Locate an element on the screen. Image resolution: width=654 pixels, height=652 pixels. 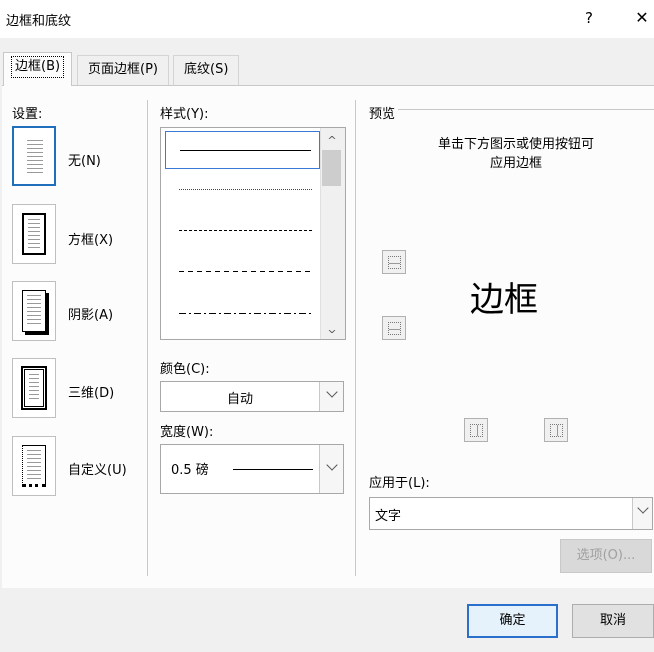
preview-sample: 边框 is located at coordinates (504, 296).